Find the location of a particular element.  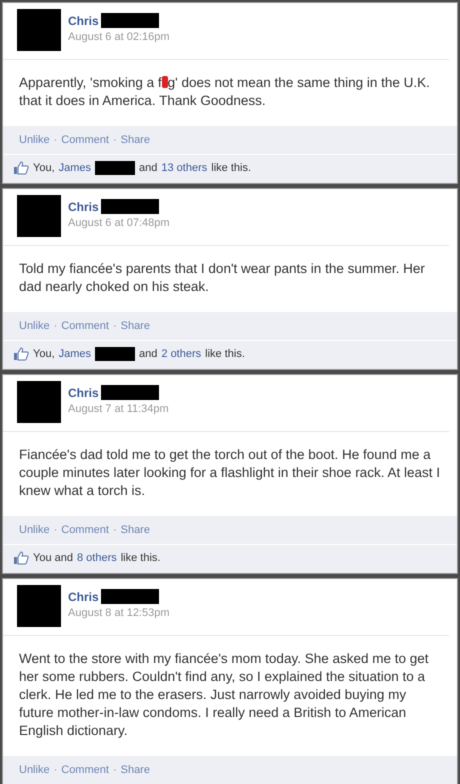

post-text: Fiancée's dad told me to get the torch out of the boot. He found me a couple minutes later looking for a flashlight in their shoe rack. At least I knew what a torch is. is located at coordinates (229, 473).